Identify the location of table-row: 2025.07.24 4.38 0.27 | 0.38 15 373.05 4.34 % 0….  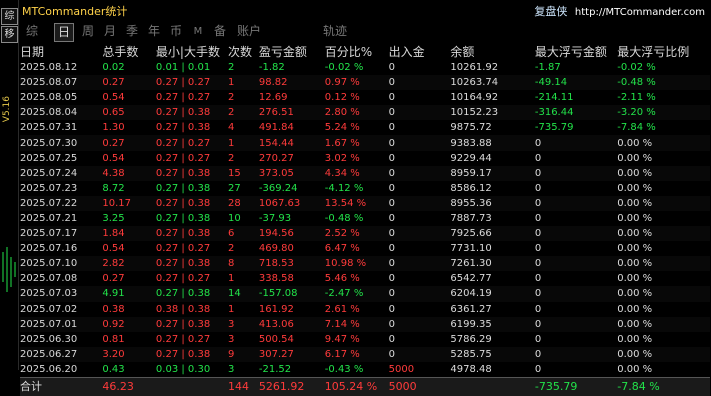
(365, 173).